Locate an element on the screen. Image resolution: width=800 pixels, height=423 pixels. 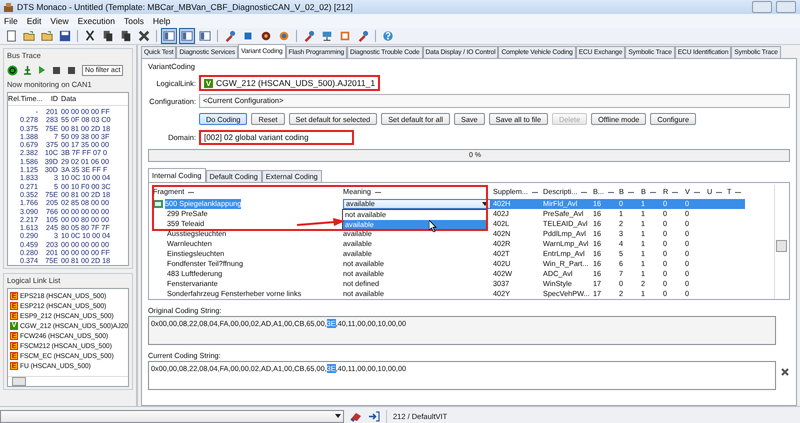
start-icon is located at coordinates (12, 70).